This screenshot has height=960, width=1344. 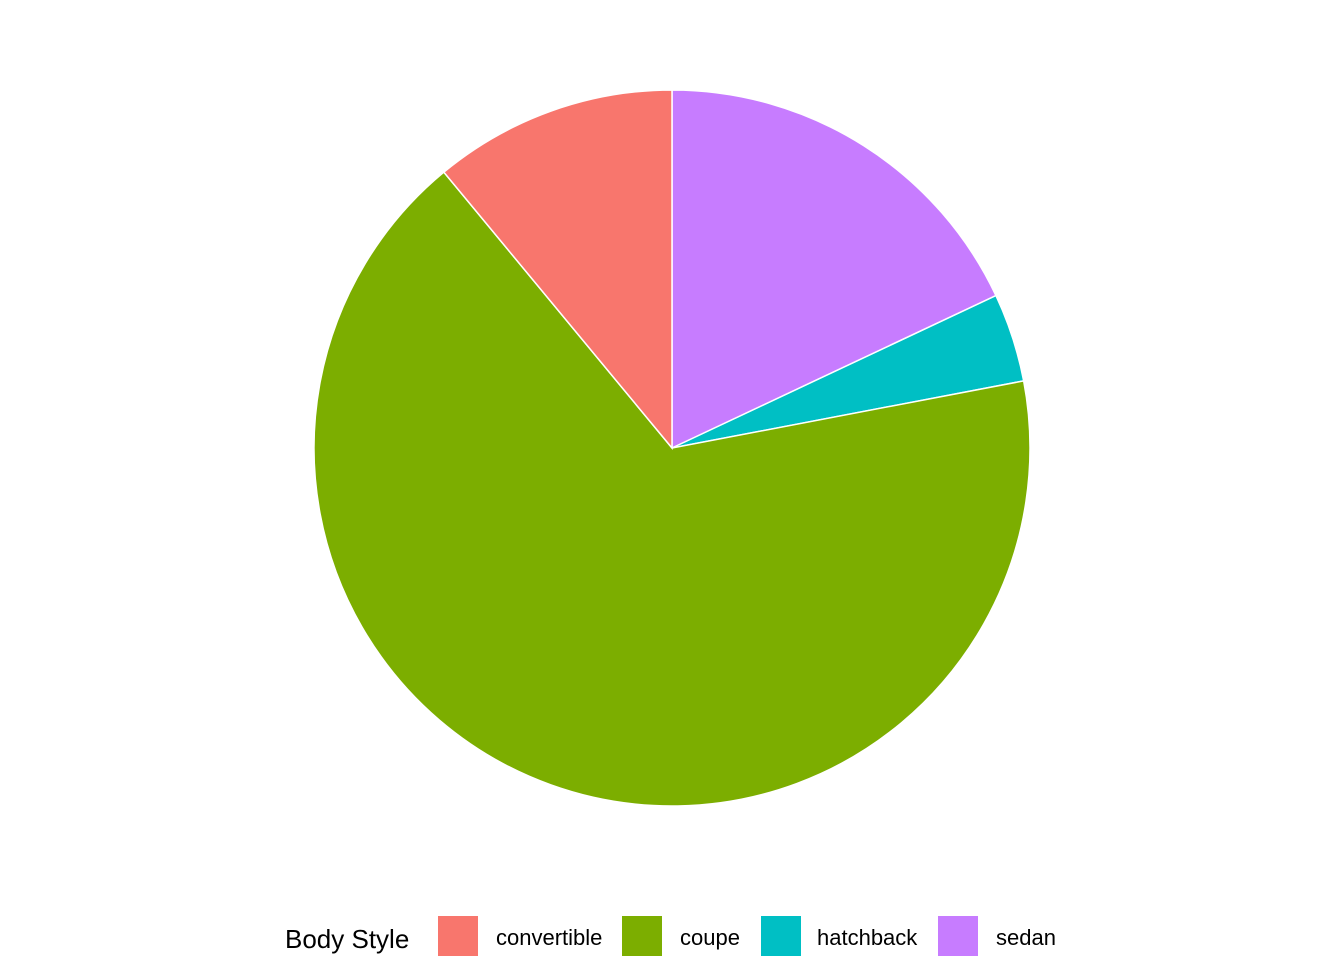 I want to click on legend-label-hatchback: hatchback, so click(x=867, y=937).